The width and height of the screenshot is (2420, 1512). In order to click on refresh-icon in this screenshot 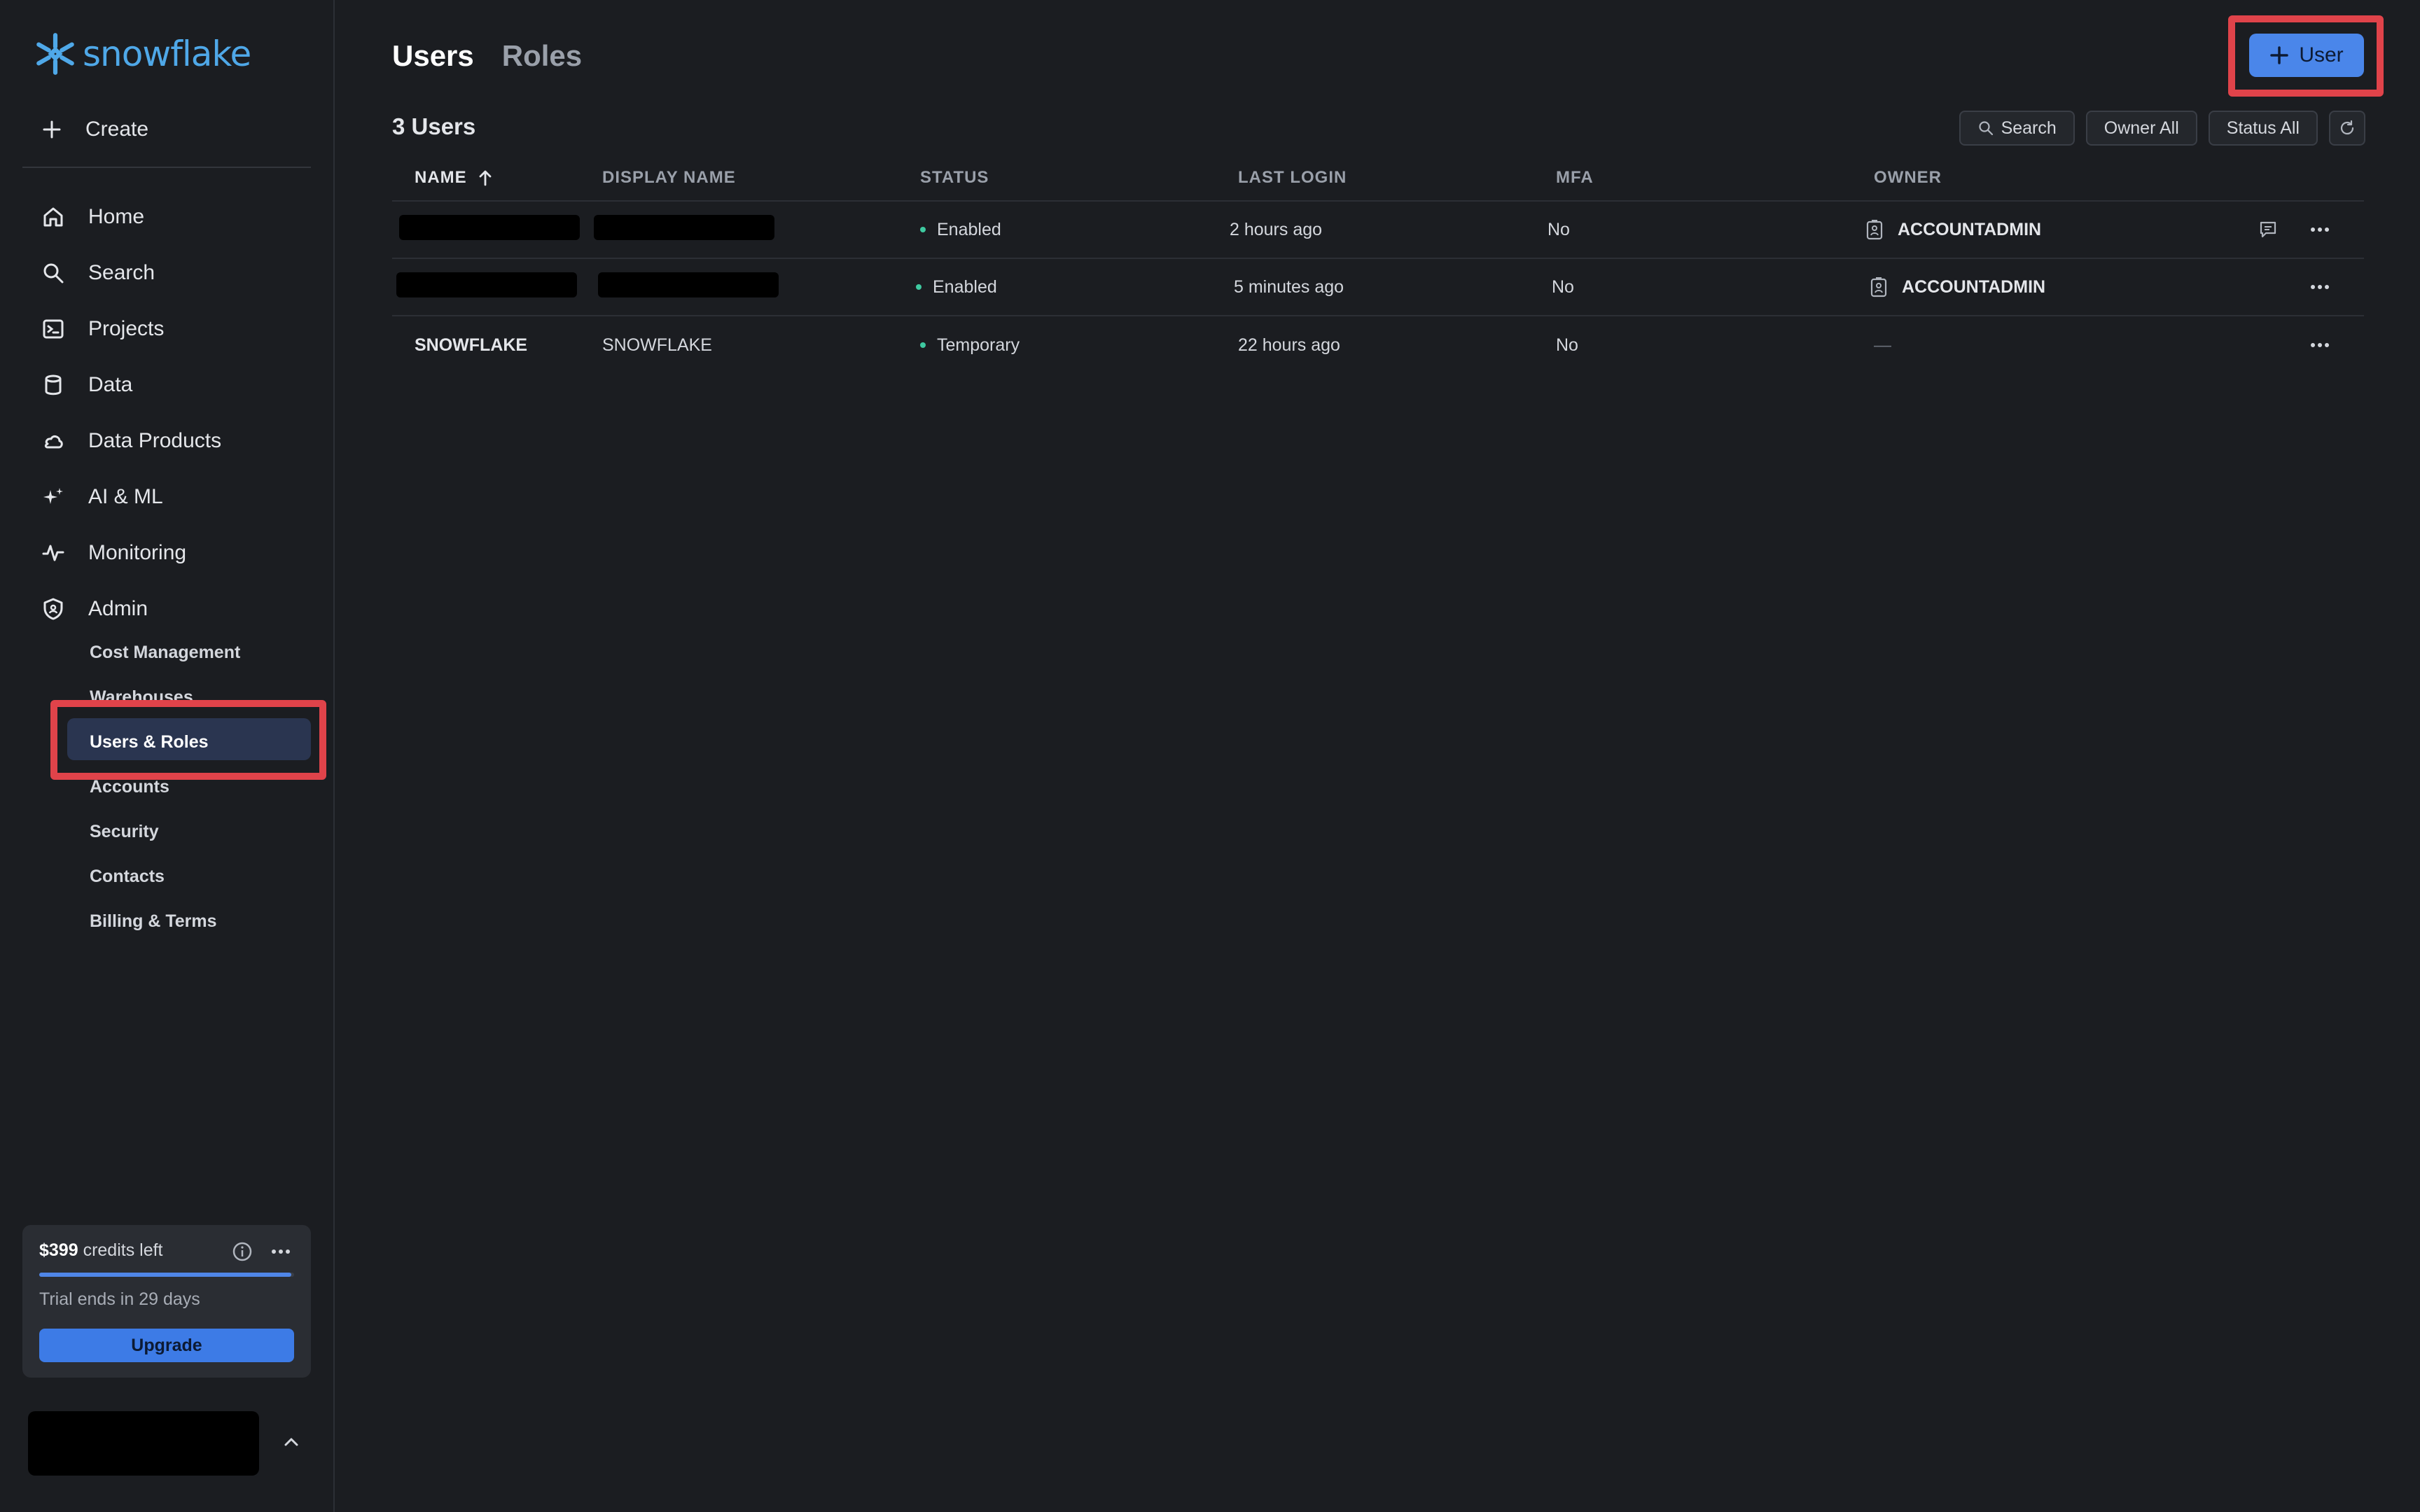, I will do `click(2347, 127)`.